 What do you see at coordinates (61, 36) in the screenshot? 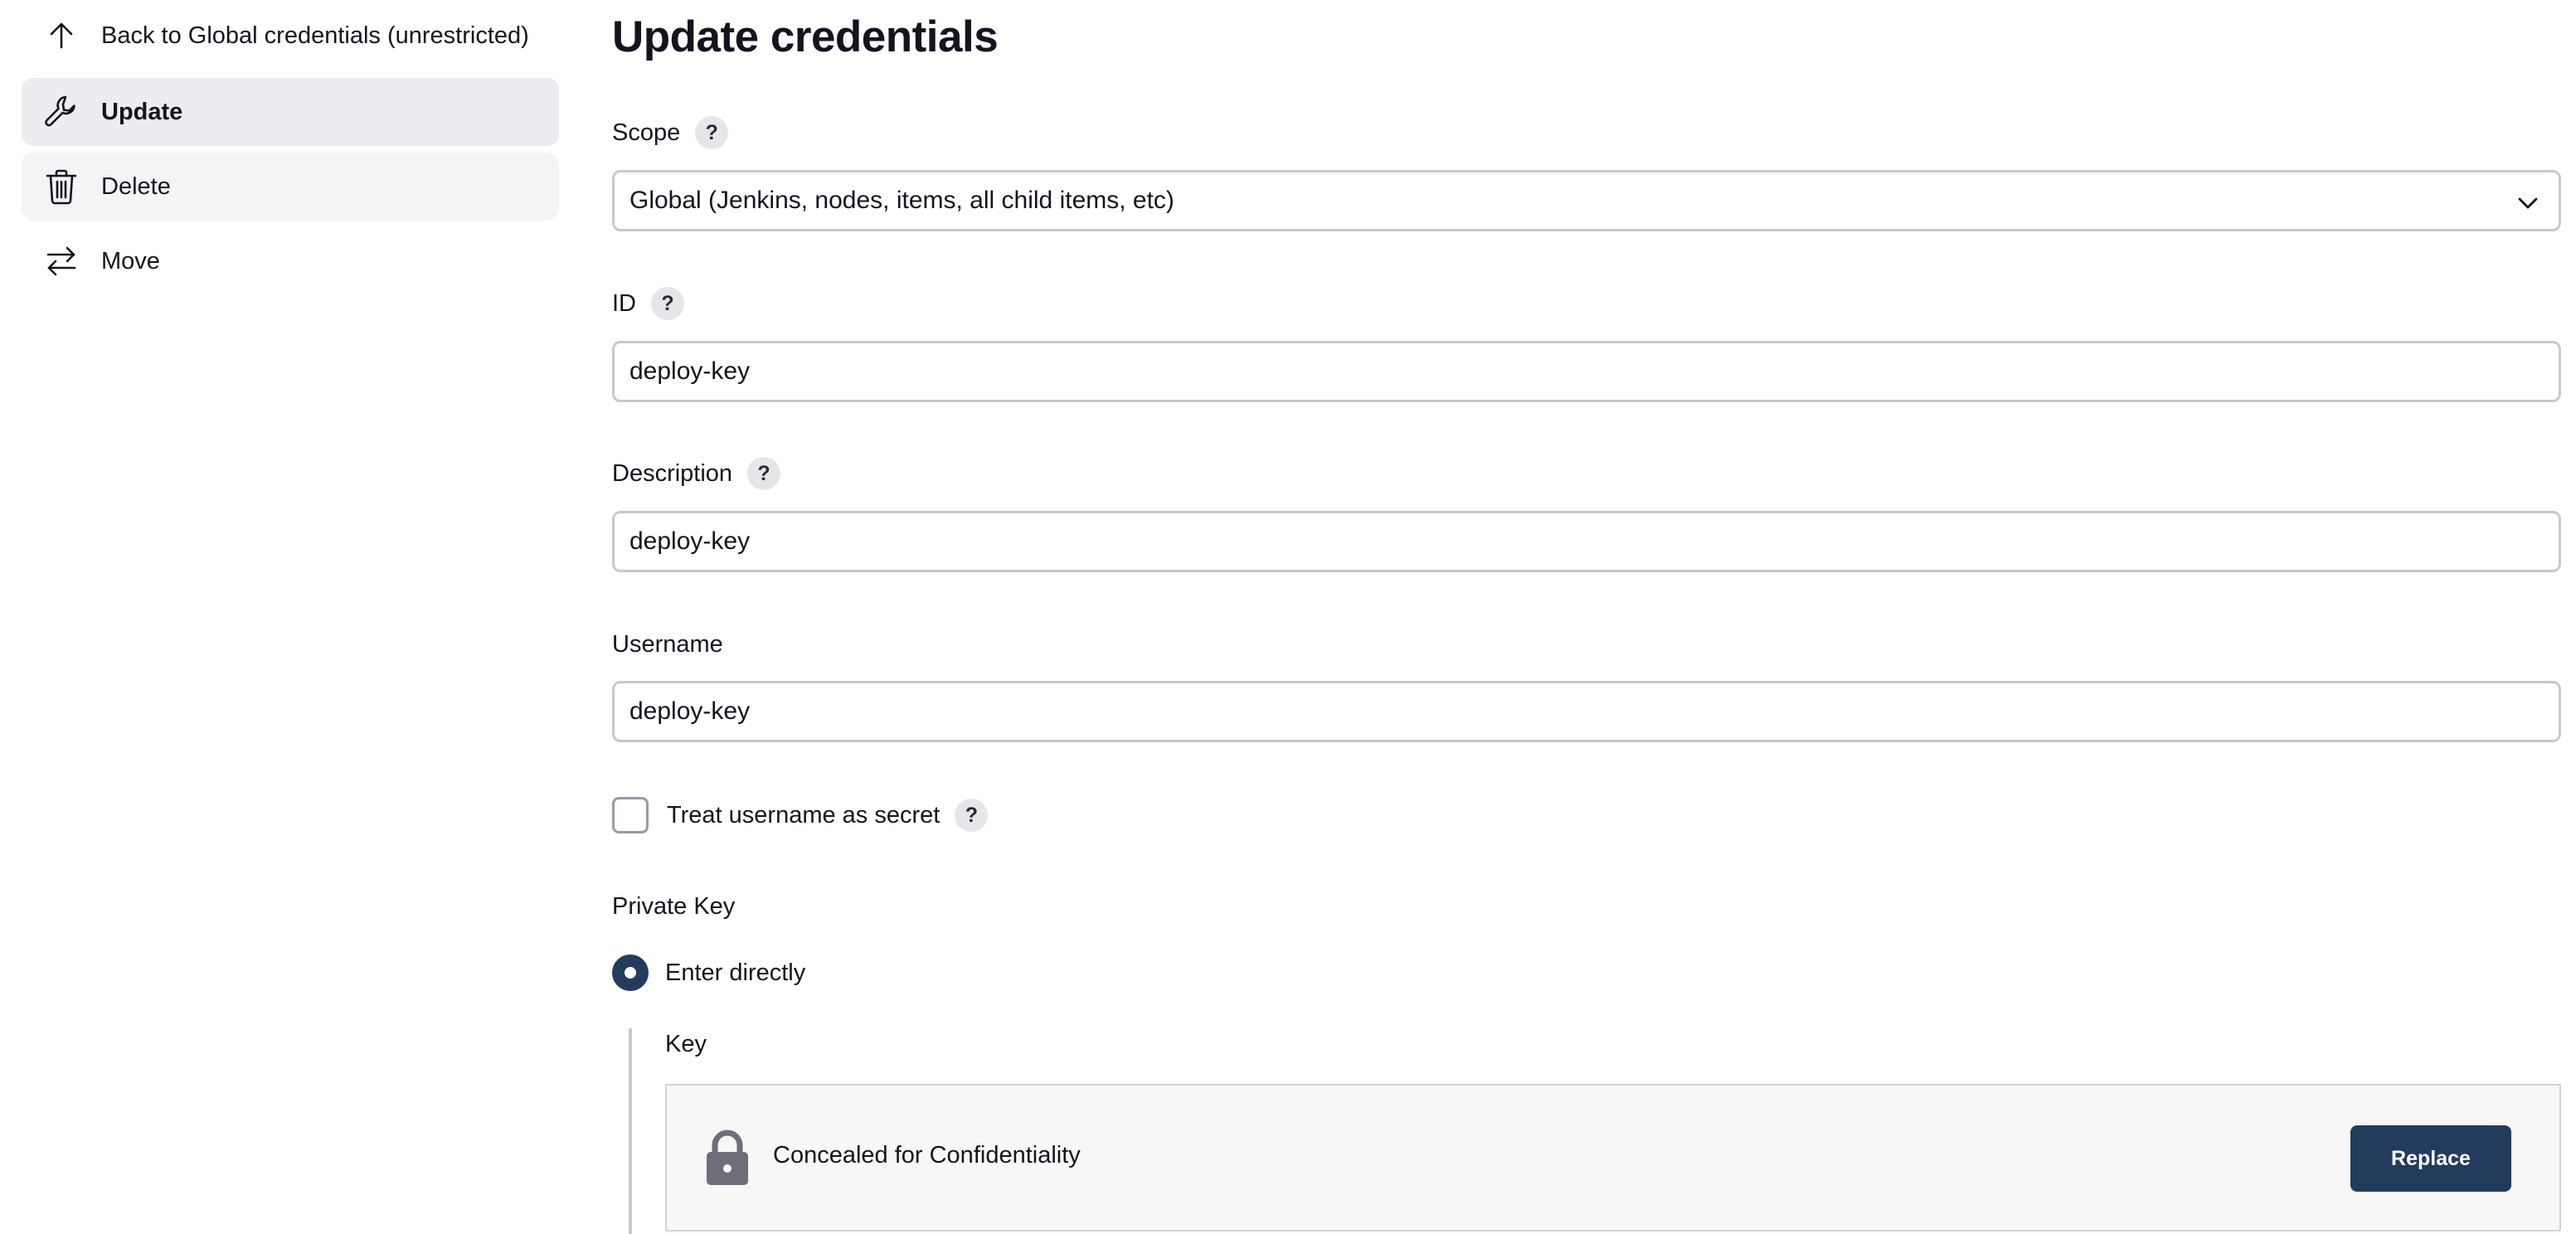
I see `arrow-up-icon` at bounding box center [61, 36].